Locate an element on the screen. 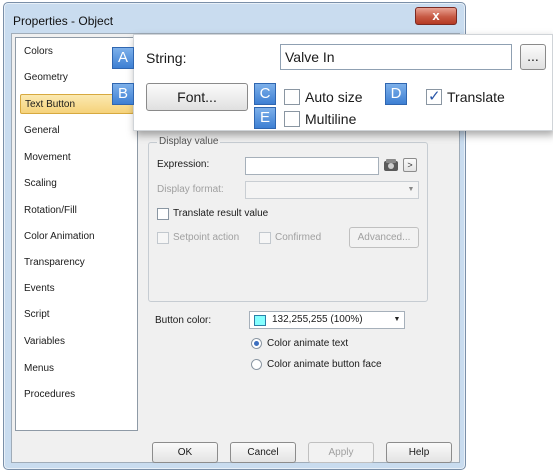 This screenshot has width=553, height=472. button-color-combo: 132,255,255 (100%) ▼ is located at coordinates (327, 320).